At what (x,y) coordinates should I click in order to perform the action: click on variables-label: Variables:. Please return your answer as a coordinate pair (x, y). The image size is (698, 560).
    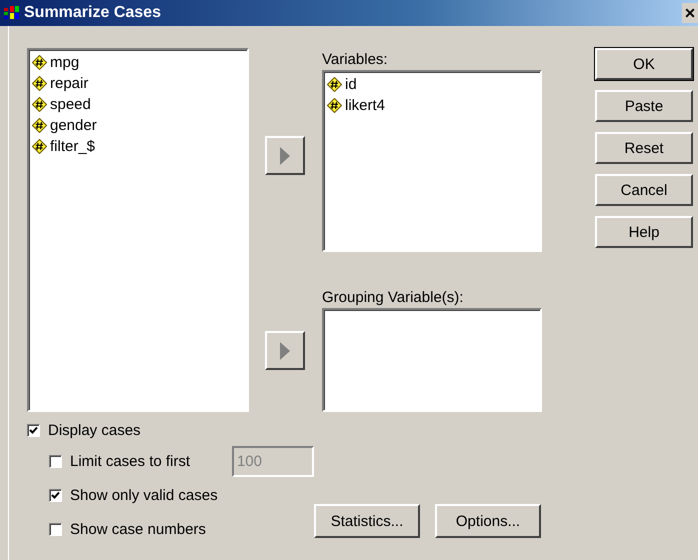
    Looking at the image, I should click on (355, 60).